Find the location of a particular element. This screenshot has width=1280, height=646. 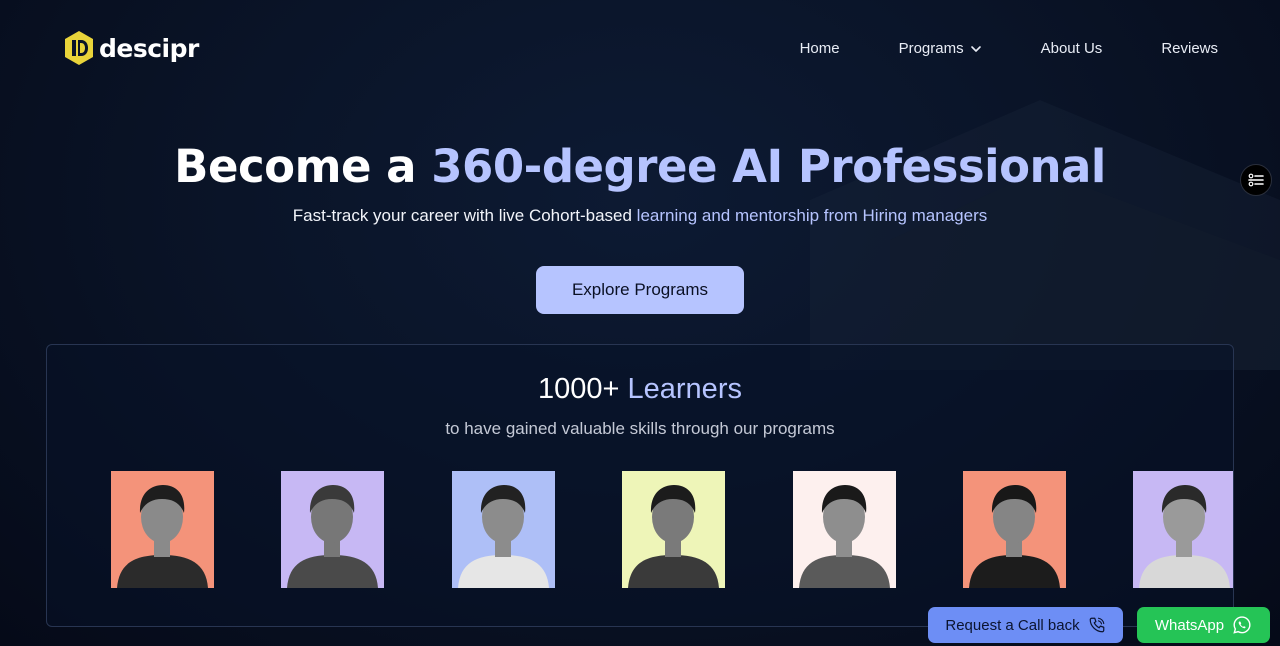

nav-reviews: Reviews is located at coordinates (1189, 48).